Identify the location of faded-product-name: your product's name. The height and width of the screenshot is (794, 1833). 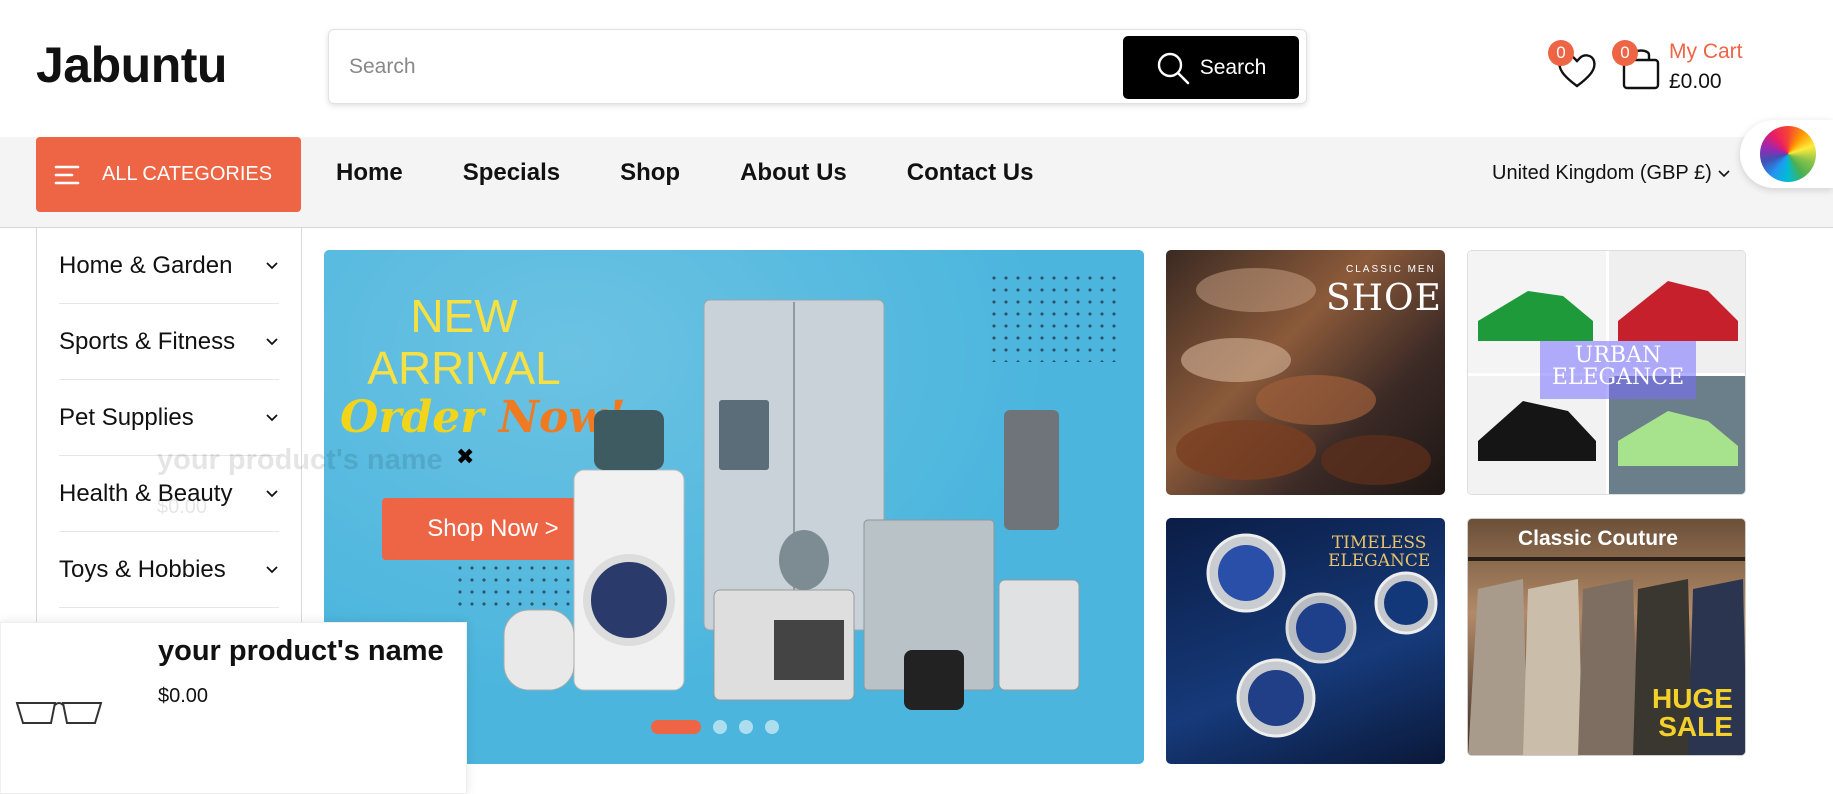
(300, 460).